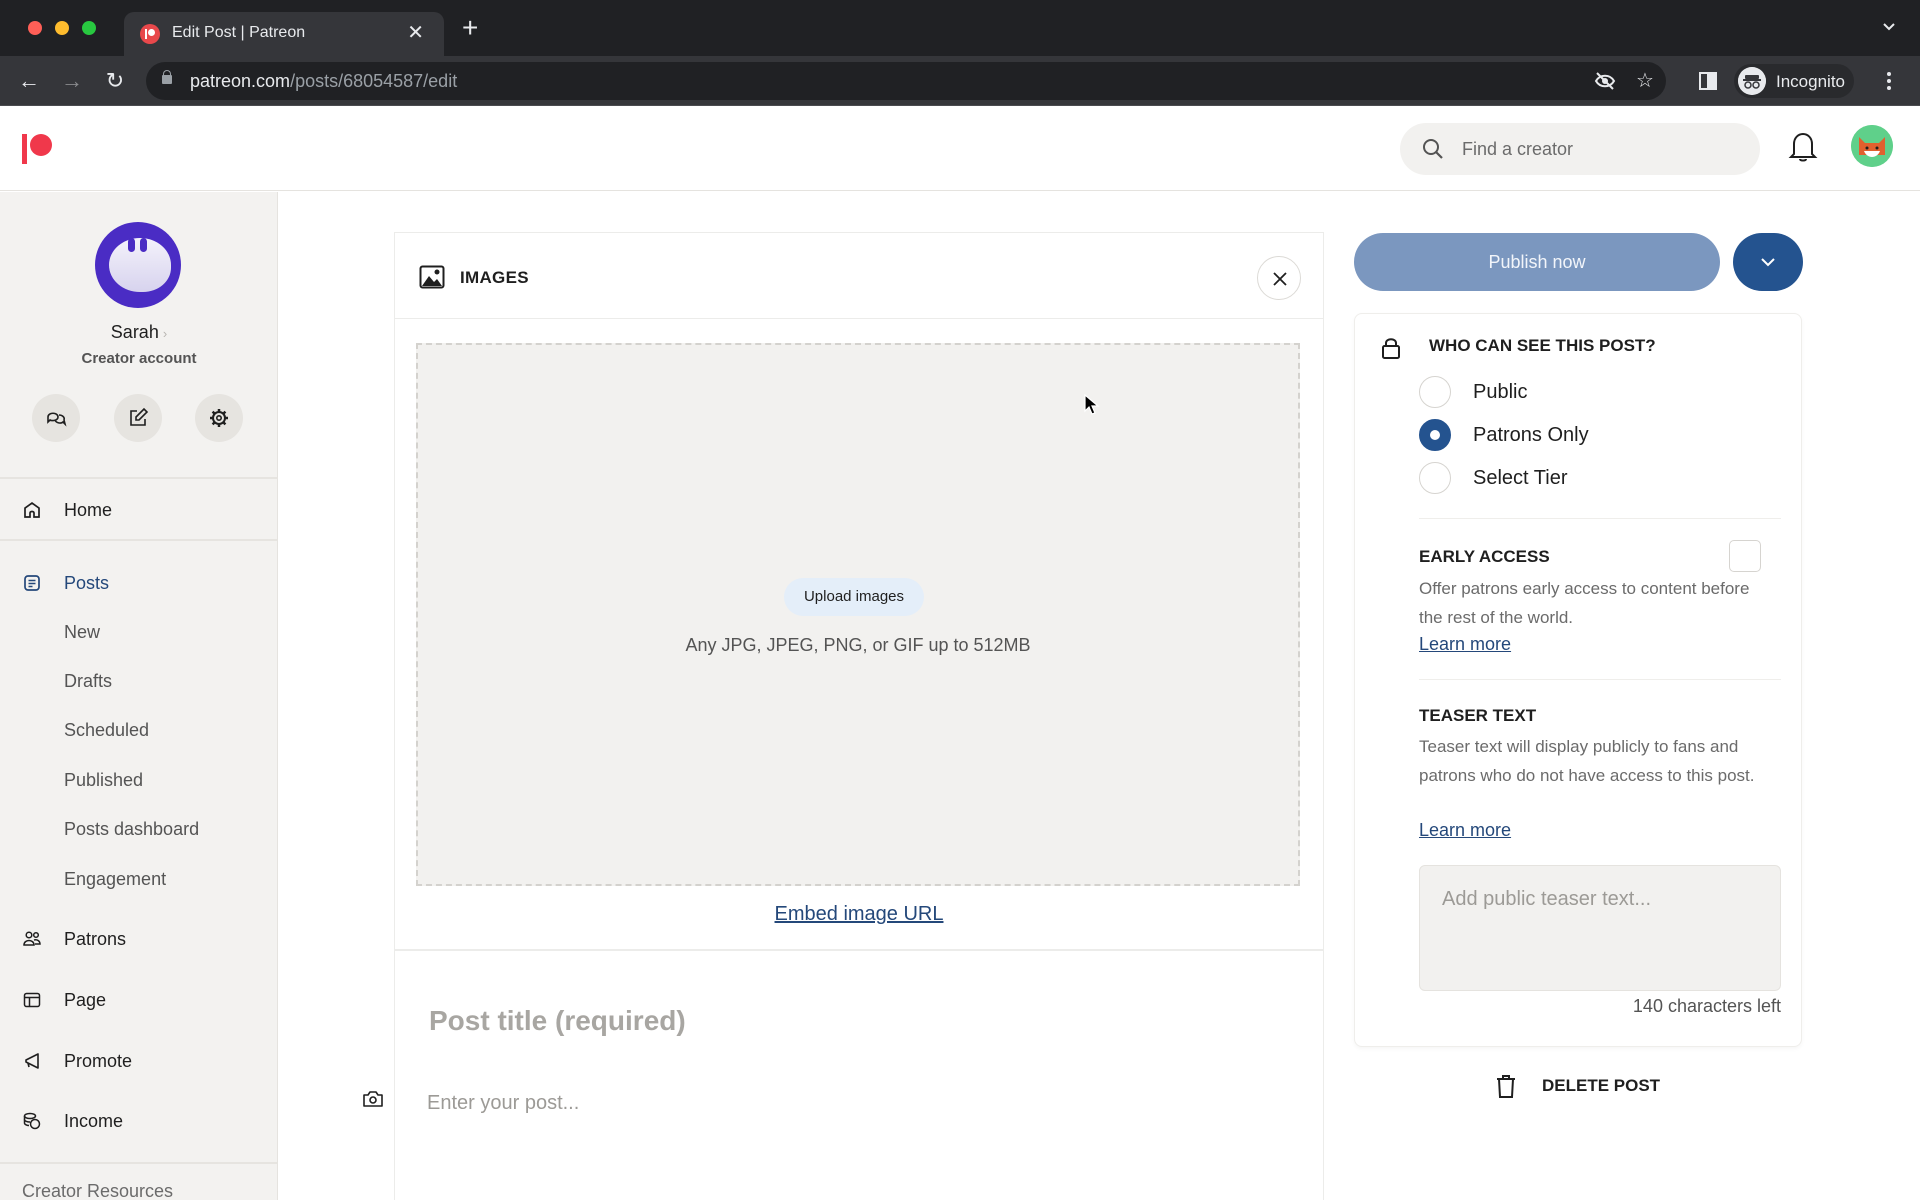  I want to click on account-type-label: Creator account, so click(139, 358).